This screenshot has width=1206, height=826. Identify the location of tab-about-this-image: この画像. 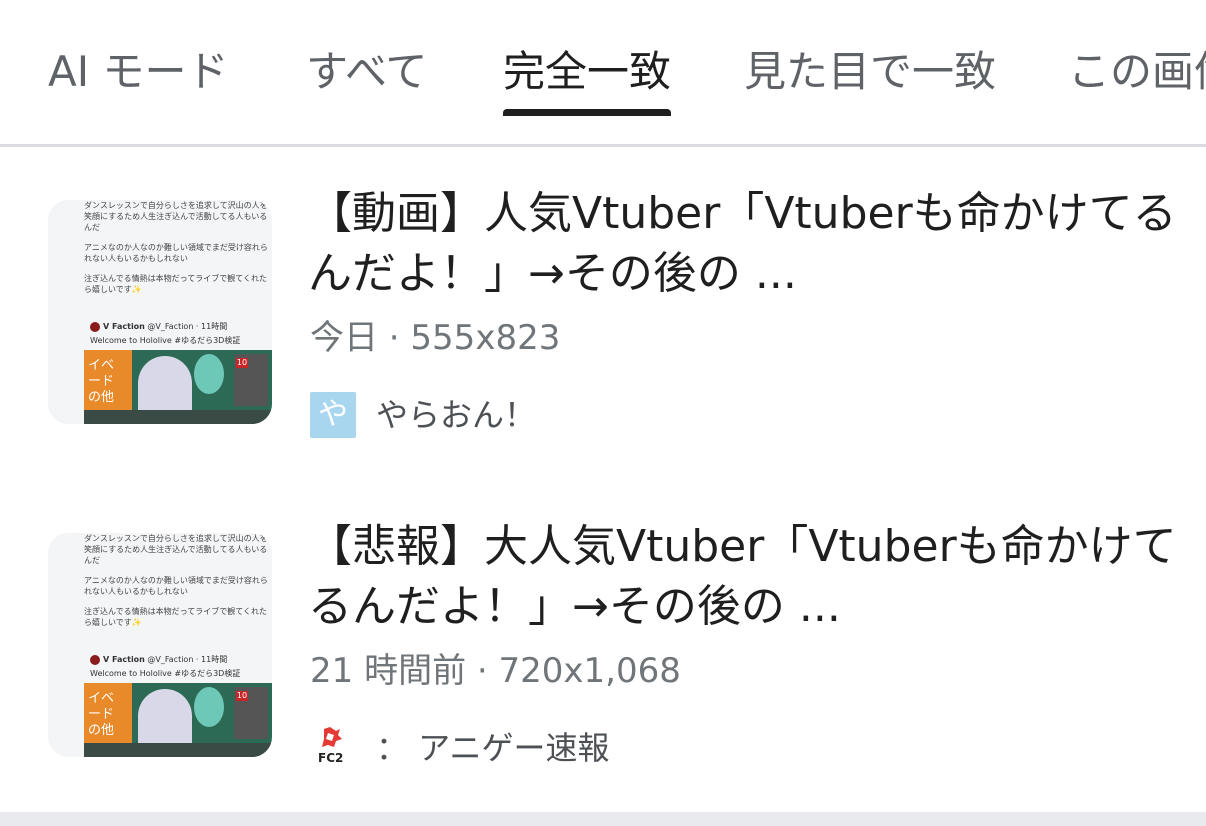
(1137, 72).